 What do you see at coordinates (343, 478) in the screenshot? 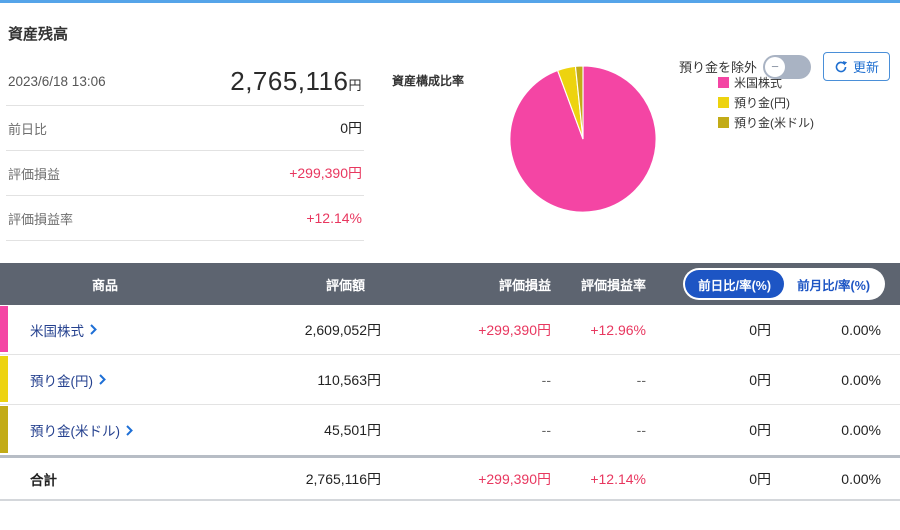
I see `total-valuation: 2,765,116円` at bounding box center [343, 478].